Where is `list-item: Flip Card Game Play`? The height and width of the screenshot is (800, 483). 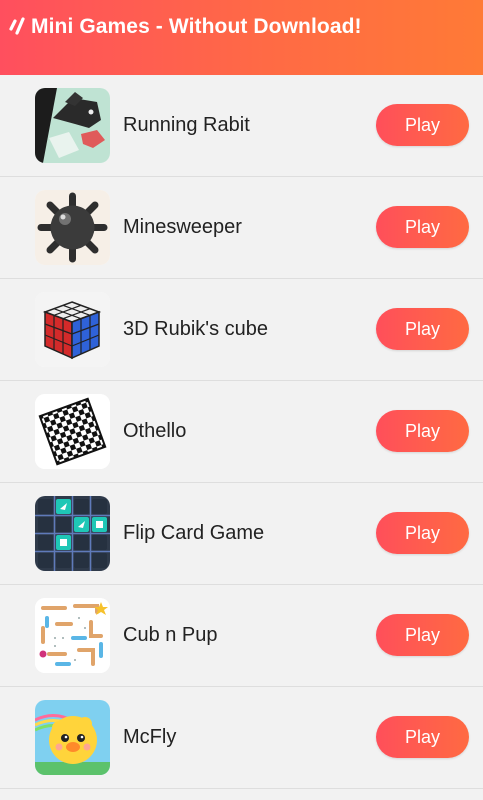 list-item: Flip Card Game Play is located at coordinates (241, 534).